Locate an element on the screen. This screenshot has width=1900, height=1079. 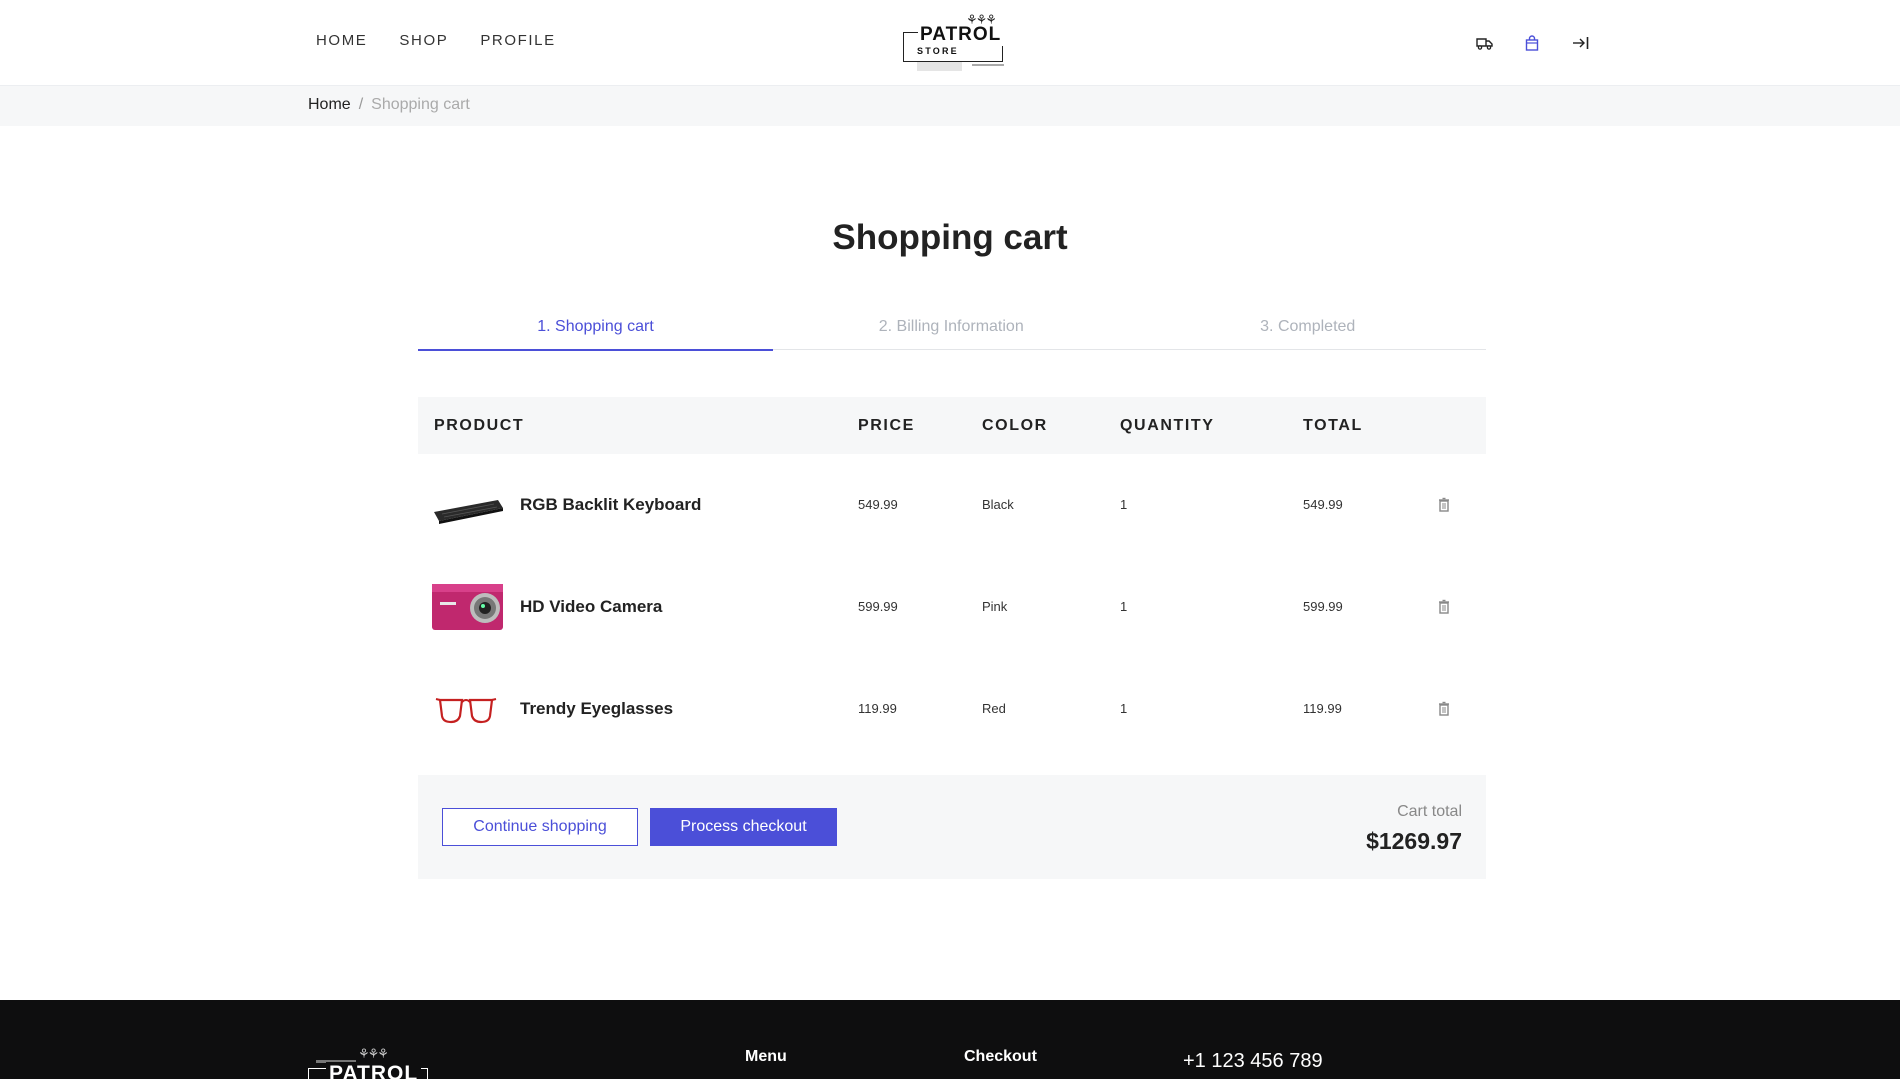
footer-logo: ⚘⚘⚘ PATROL is located at coordinates (368, 1062).